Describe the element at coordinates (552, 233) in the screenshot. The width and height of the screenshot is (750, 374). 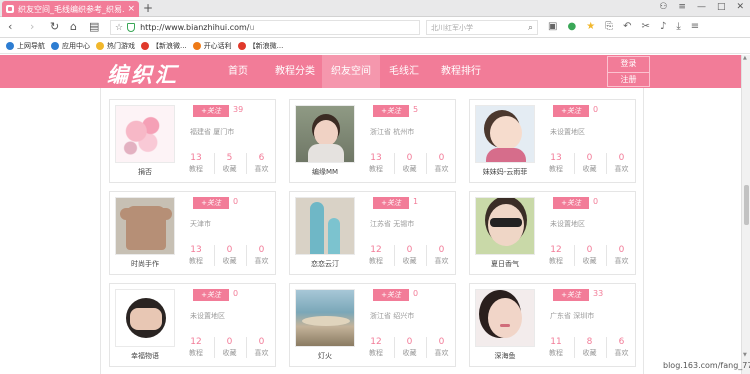
I see `user-card: 夏日香气 +关注 0 未设置地区 12 教程 0 收藏 0 喜欢` at that location.